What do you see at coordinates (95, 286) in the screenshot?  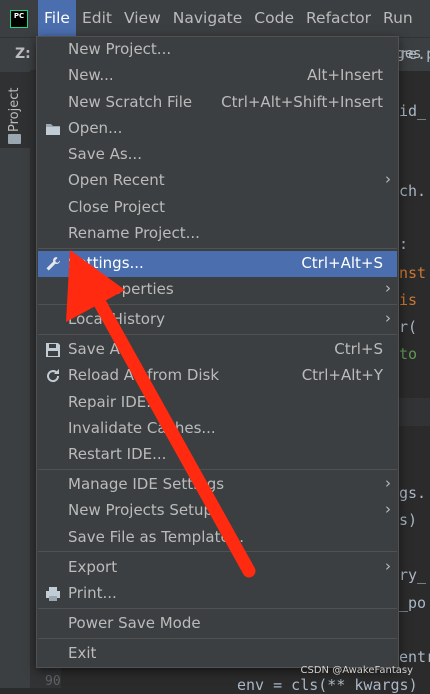 I see `annotation-arrow-head` at bounding box center [95, 286].